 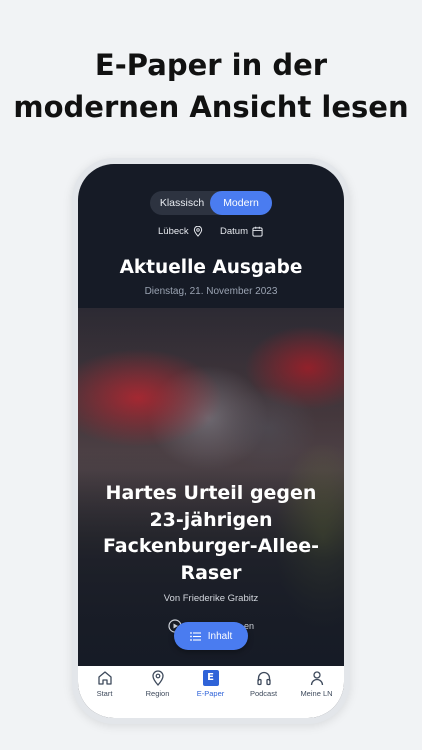 What do you see at coordinates (104, 678) in the screenshot?
I see `home-icon` at bounding box center [104, 678].